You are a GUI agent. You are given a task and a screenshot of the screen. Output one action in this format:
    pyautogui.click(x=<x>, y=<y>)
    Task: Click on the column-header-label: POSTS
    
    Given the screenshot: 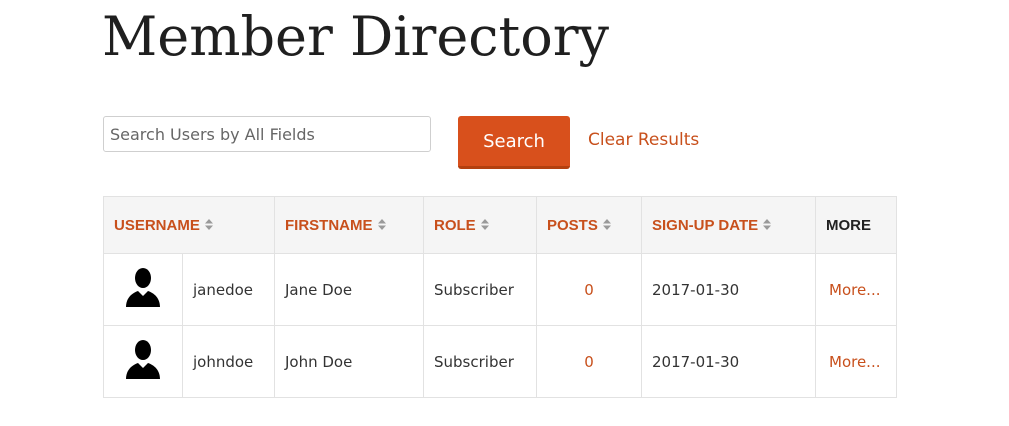 What is the action you would take?
    pyautogui.click(x=572, y=225)
    